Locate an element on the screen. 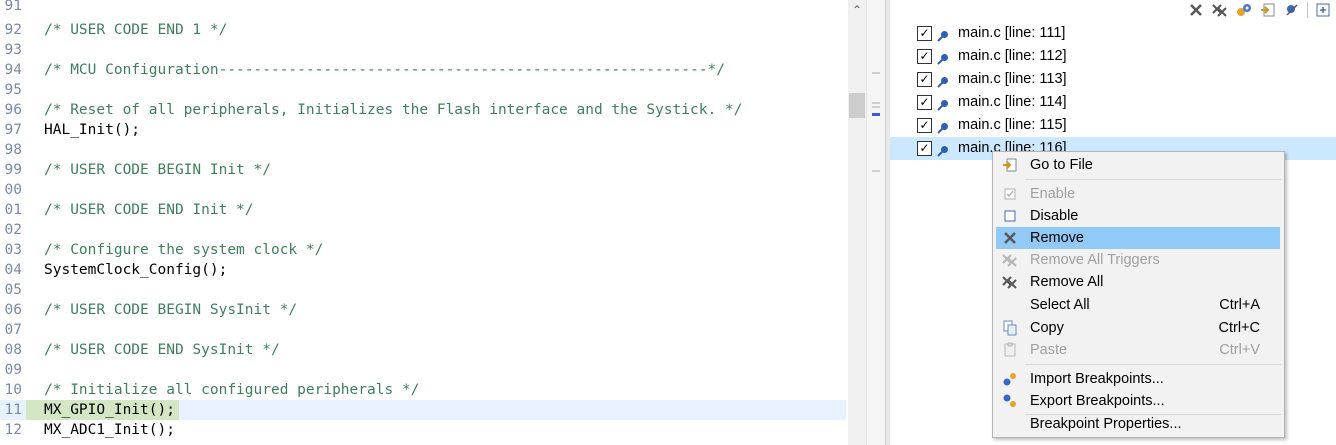  code-line: 04 SystemClock_Config(); is located at coordinates (423, 270).